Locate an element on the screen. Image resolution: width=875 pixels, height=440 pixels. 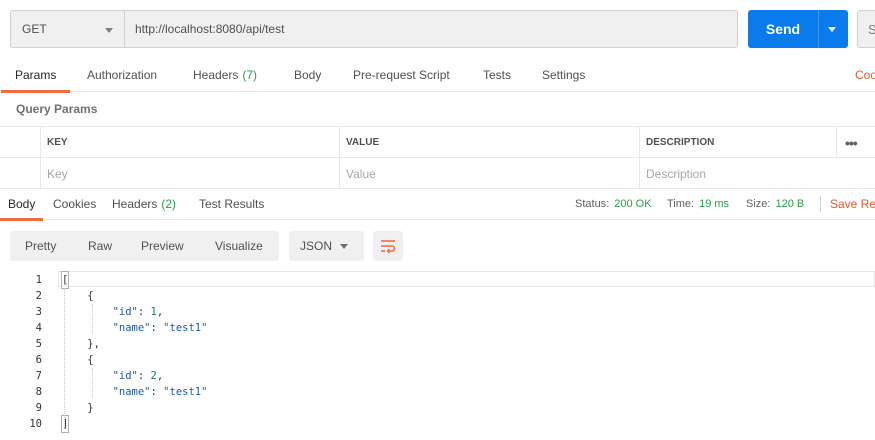
save-button: S is located at coordinates (866, 29).